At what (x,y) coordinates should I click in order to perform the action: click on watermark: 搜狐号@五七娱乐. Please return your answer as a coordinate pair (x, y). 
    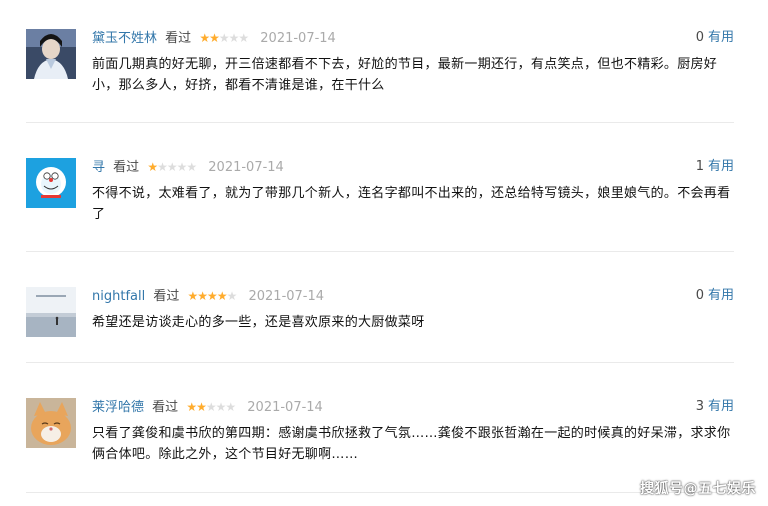
    Looking at the image, I should click on (698, 489).